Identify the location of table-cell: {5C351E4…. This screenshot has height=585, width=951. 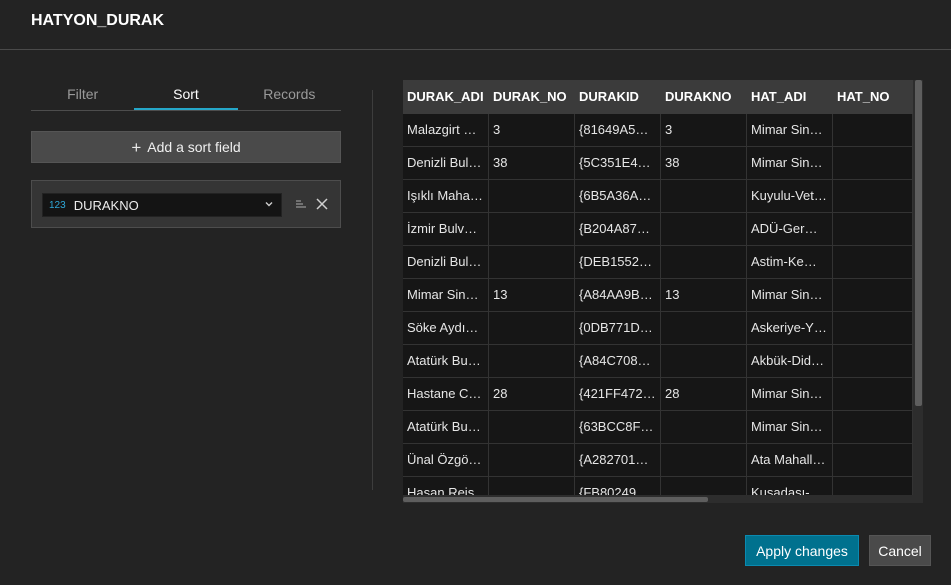
(618, 163).